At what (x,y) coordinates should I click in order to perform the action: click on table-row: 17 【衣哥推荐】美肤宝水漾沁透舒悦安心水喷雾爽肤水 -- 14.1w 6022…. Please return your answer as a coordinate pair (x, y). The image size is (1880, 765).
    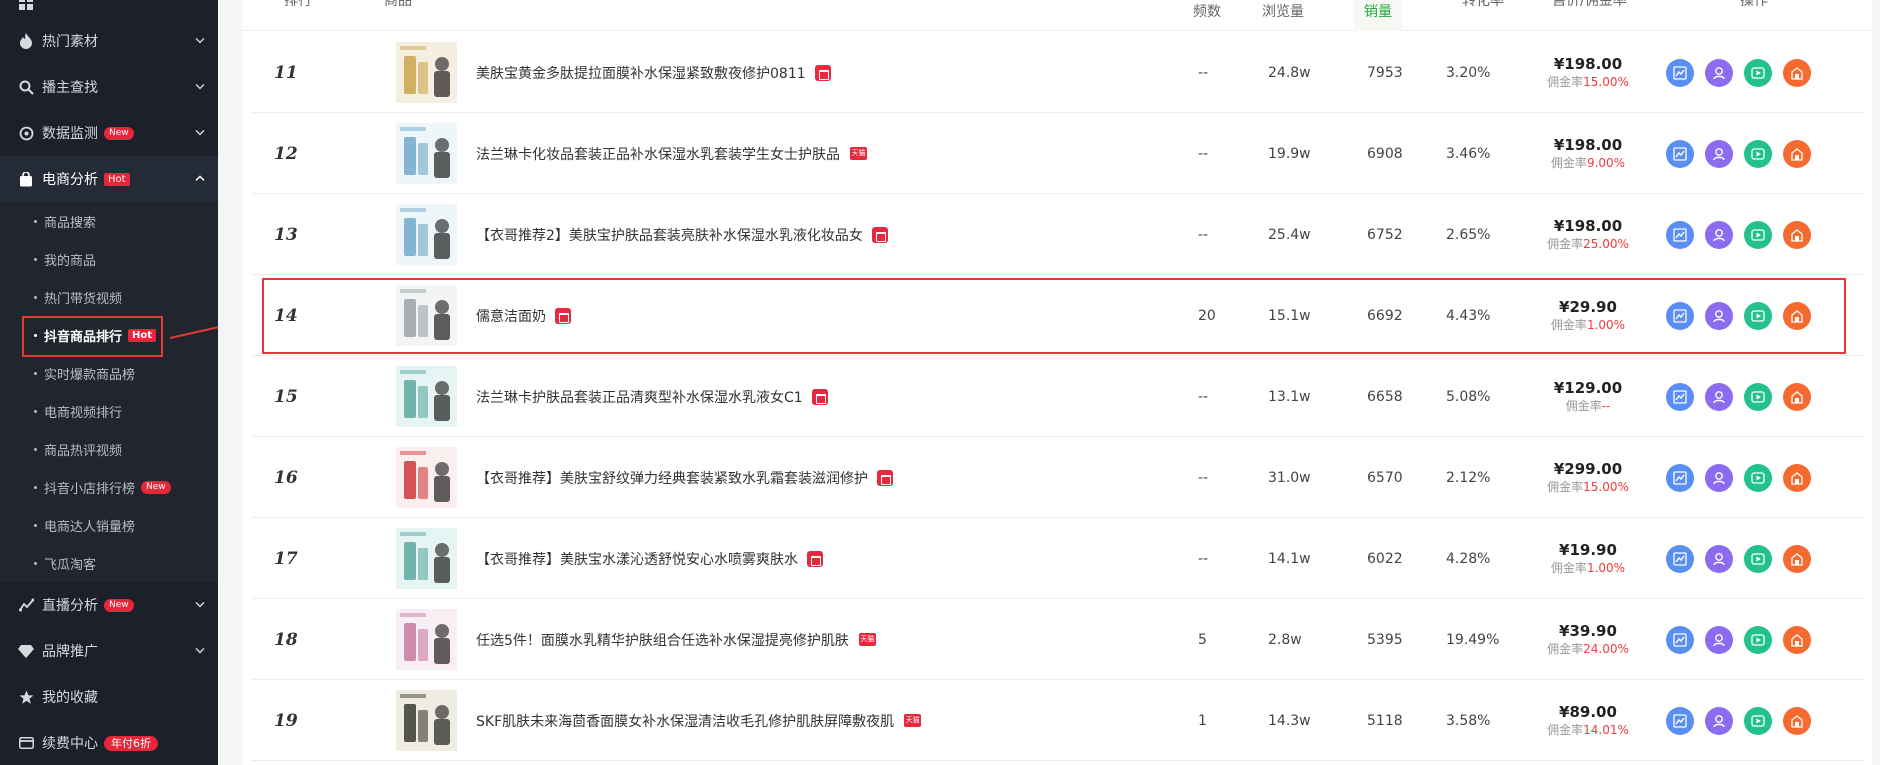
    Looking at the image, I should click on (1057, 558).